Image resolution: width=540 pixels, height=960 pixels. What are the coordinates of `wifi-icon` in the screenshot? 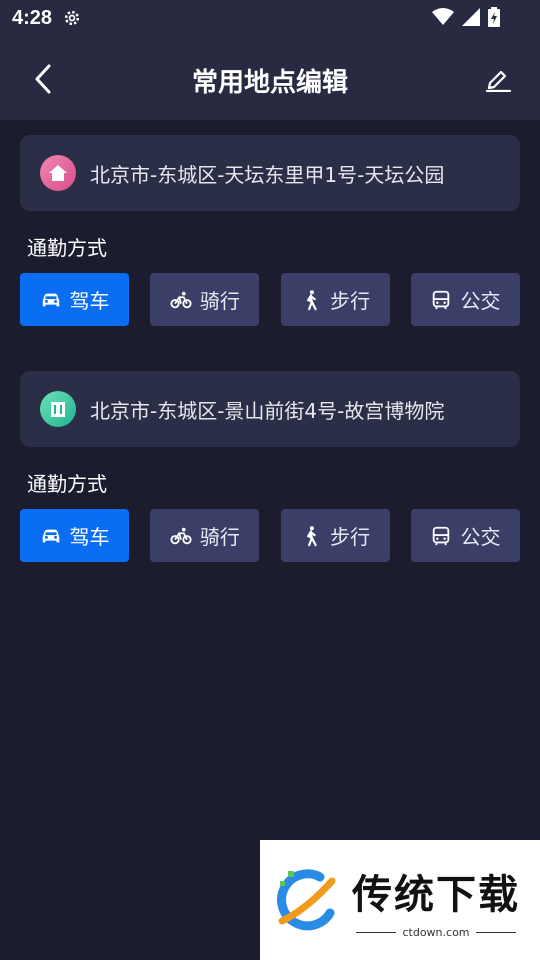 It's located at (443, 16).